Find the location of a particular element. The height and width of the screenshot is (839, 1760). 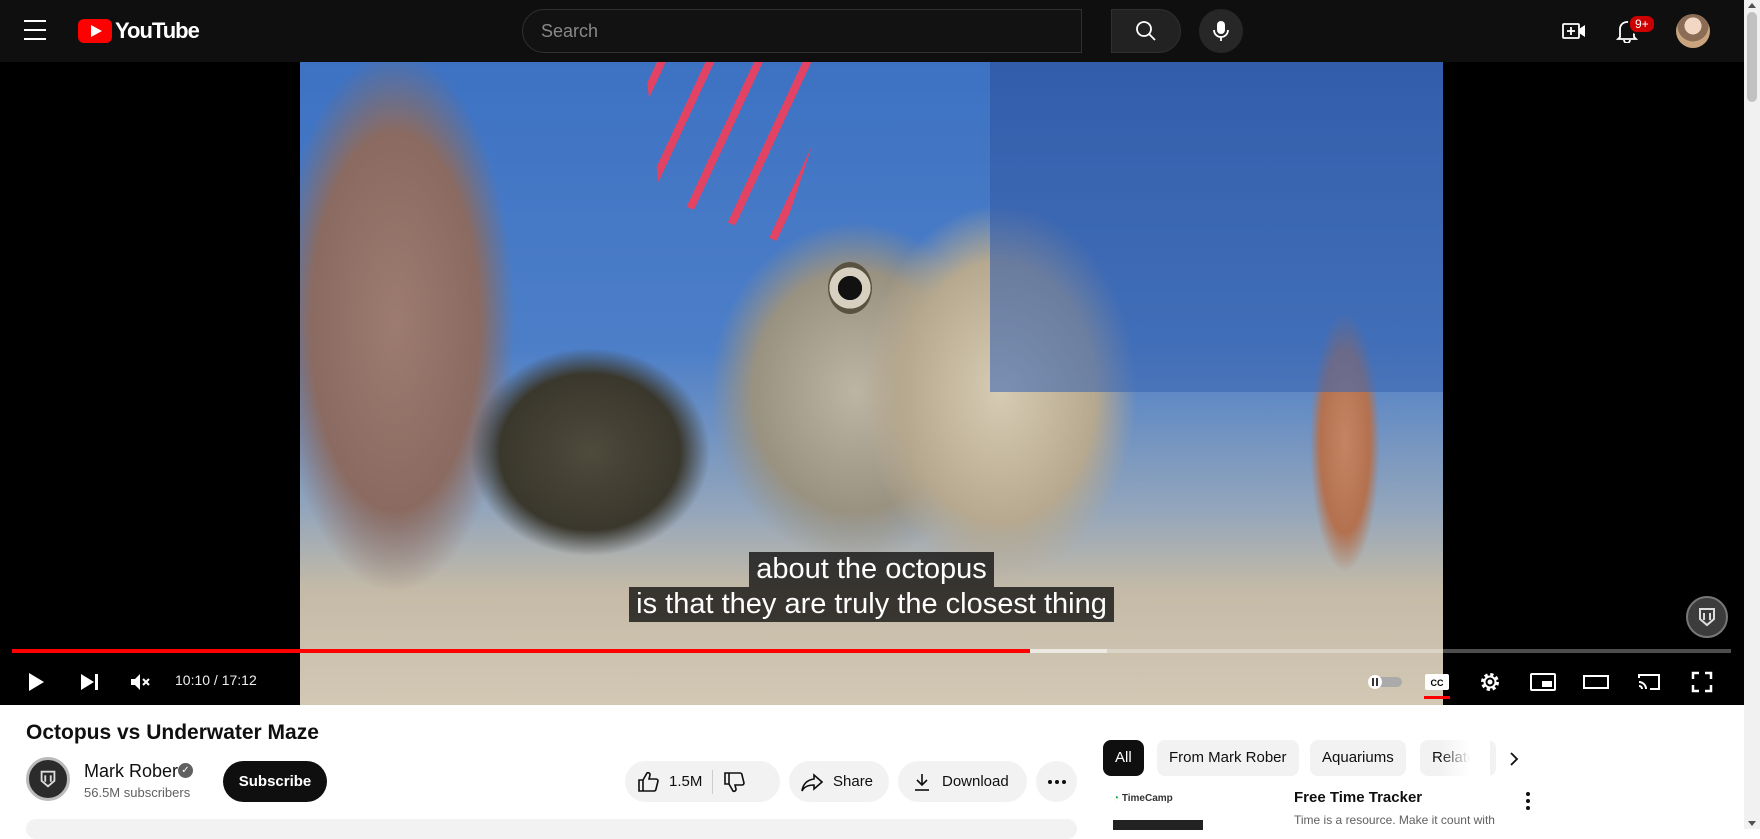

chips-next-button is located at coordinates (1514, 759).